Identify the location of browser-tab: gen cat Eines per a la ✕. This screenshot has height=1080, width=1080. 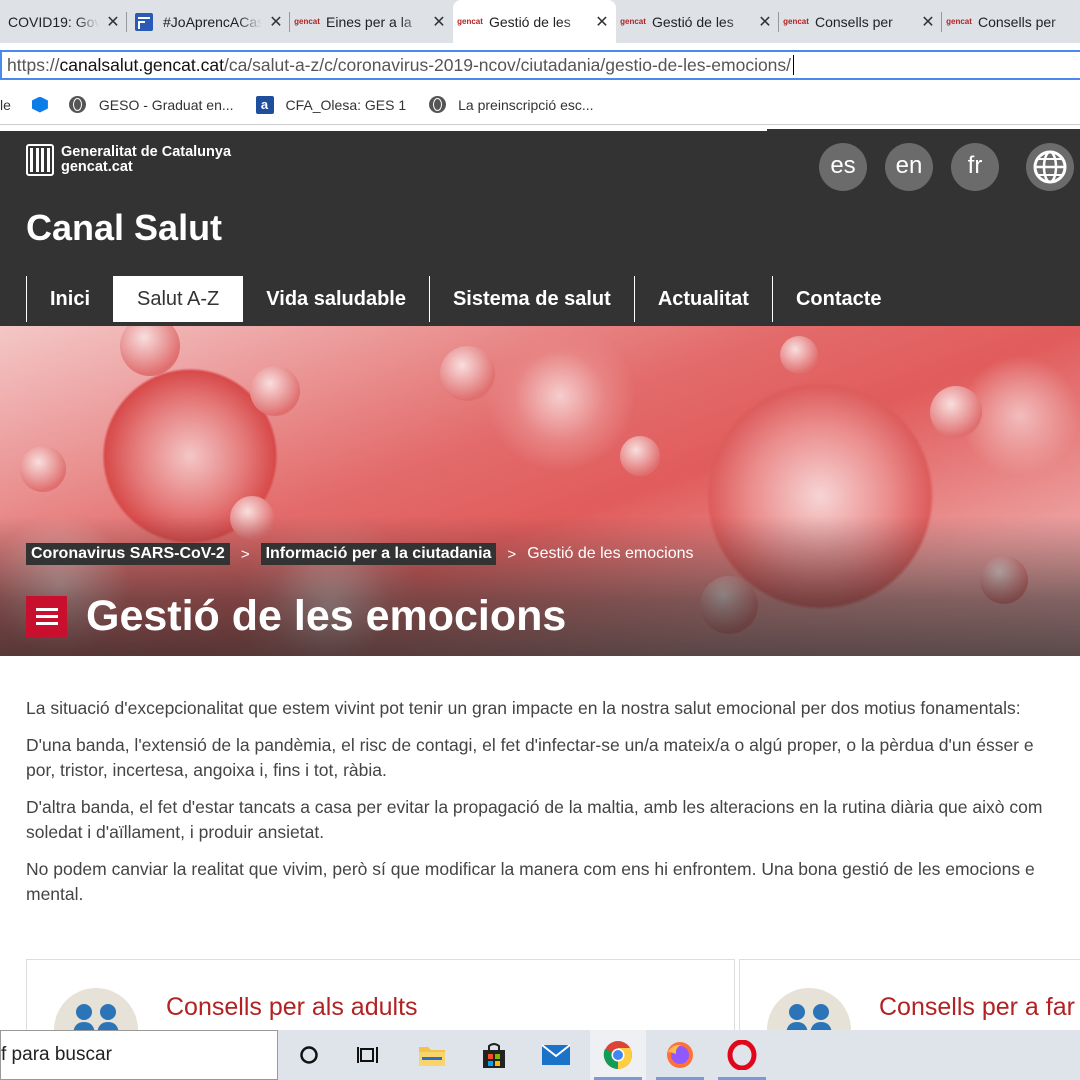
(371, 21).